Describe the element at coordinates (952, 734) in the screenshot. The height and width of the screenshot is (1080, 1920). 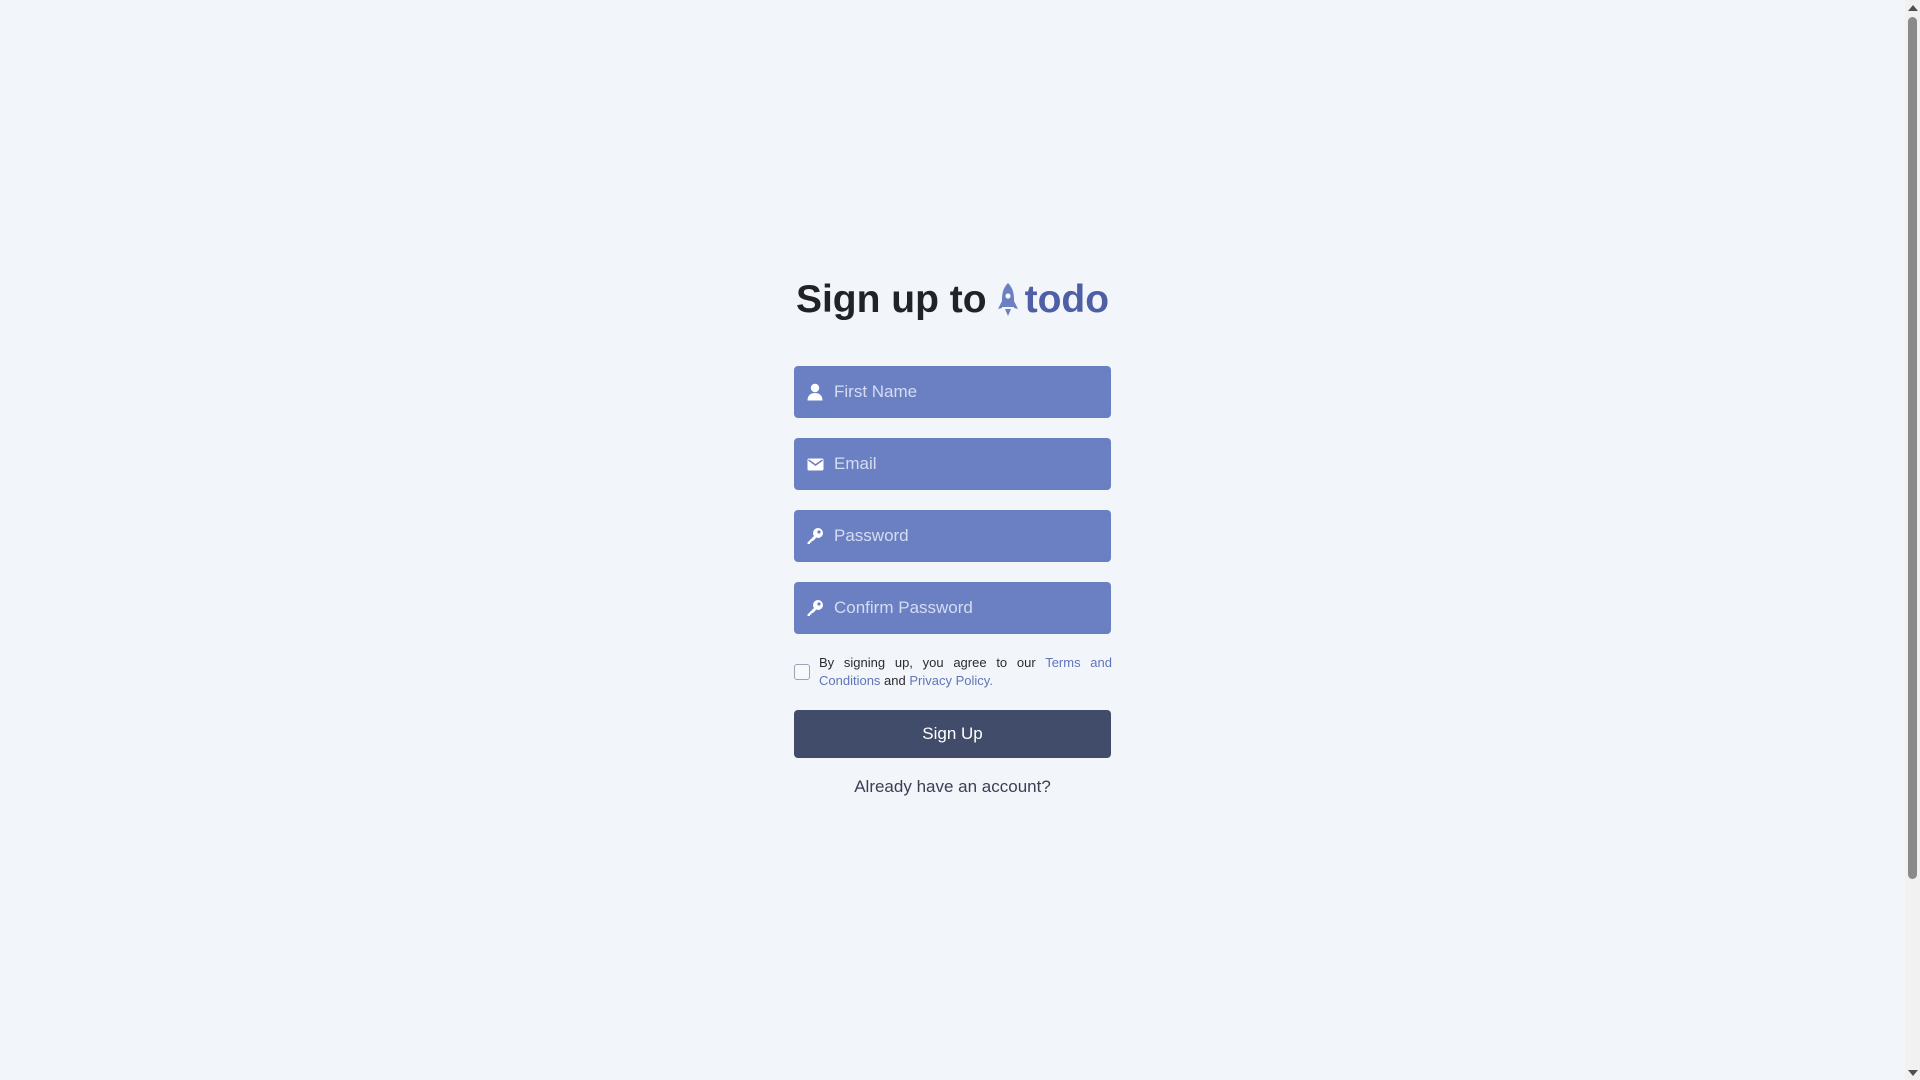
I see `sign-up-button: Sign Up` at that location.